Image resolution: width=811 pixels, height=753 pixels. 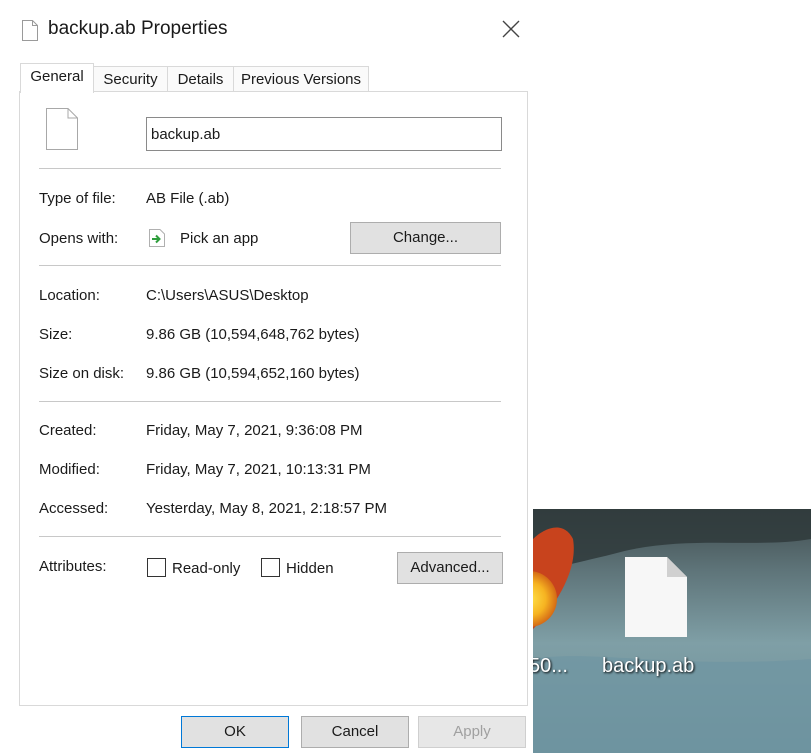 What do you see at coordinates (270, 567) in the screenshot?
I see `hidden-checkbox` at bounding box center [270, 567].